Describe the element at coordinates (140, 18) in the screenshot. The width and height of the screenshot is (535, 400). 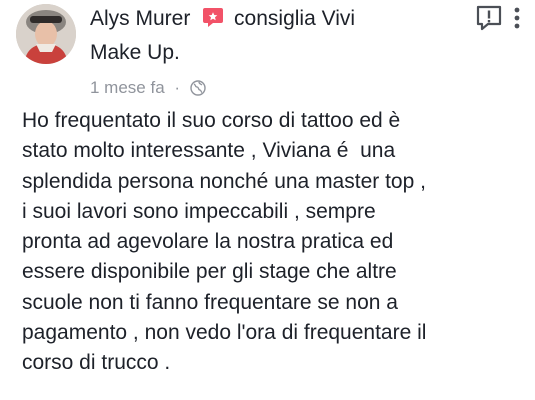
I see `author-name: Alys Murer` at that location.